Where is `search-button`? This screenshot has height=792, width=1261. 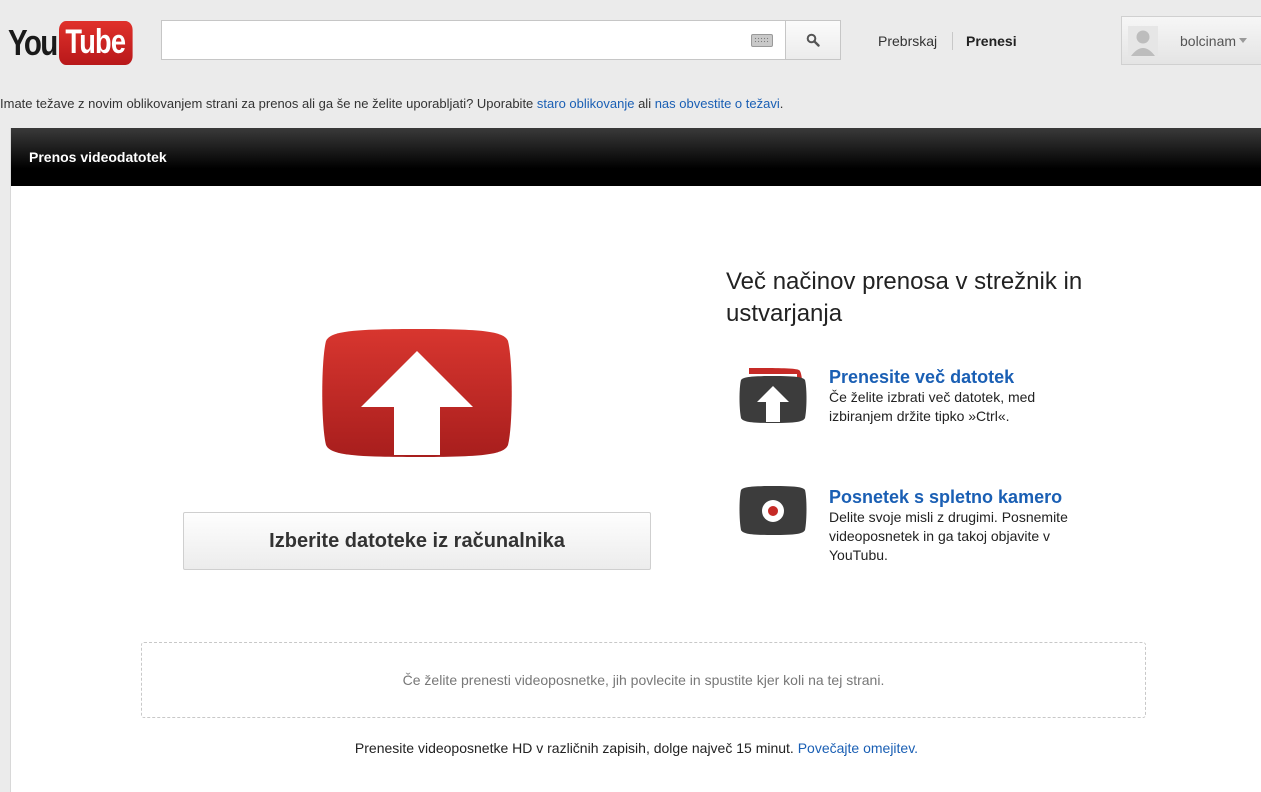
search-button is located at coordinates (813, 40).